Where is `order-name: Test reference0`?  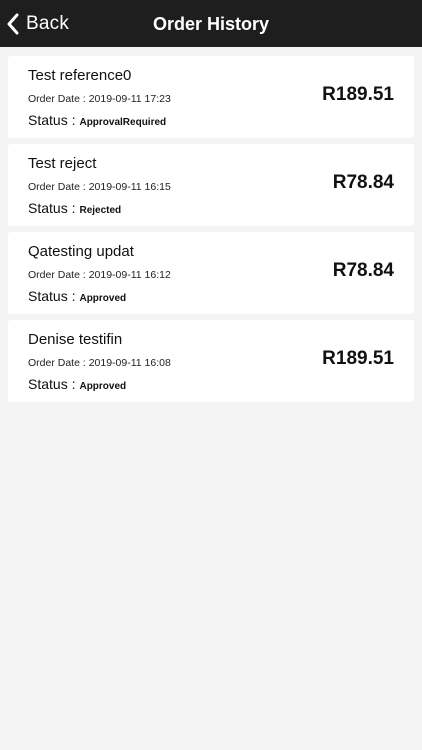 order-name: Test reference0 is located at coordinates (80, 75).